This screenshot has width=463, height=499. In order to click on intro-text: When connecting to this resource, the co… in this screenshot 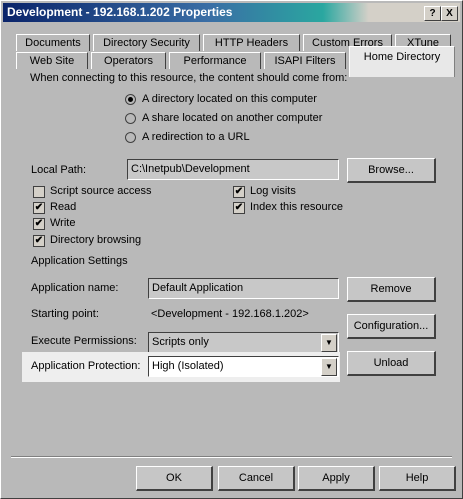, I will do `click(189, 78)`.